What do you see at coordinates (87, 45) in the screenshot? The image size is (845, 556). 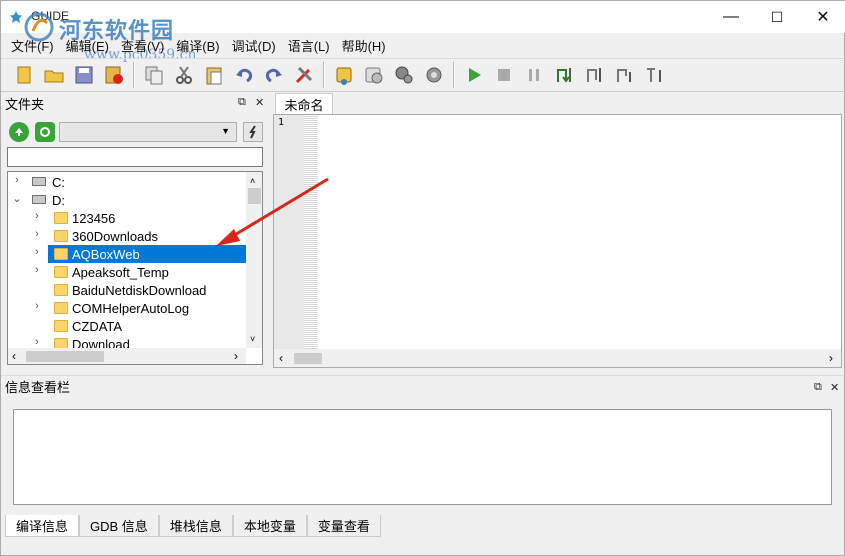 I see `menu-item-1: 编辑(E)` at bounding box center [87, 45].